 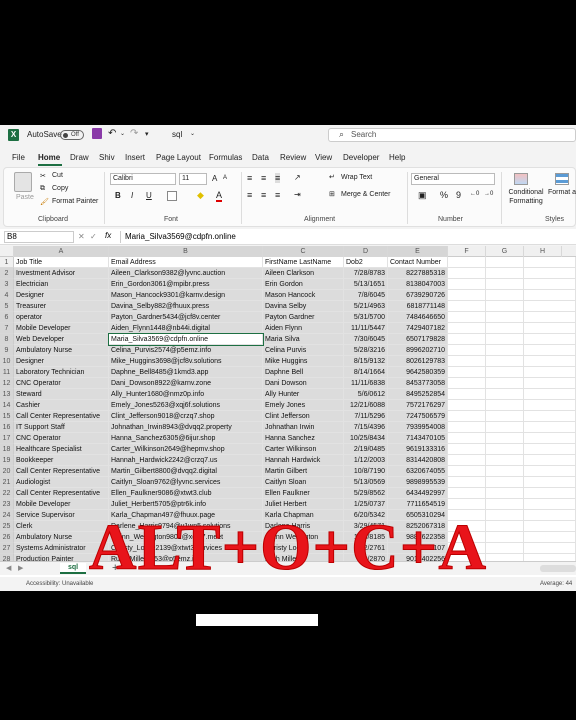 What do you see at coordinates (42, 189) in the screenshot?
I see `copy-icon: ⧉` at bounding box center [42, 189].